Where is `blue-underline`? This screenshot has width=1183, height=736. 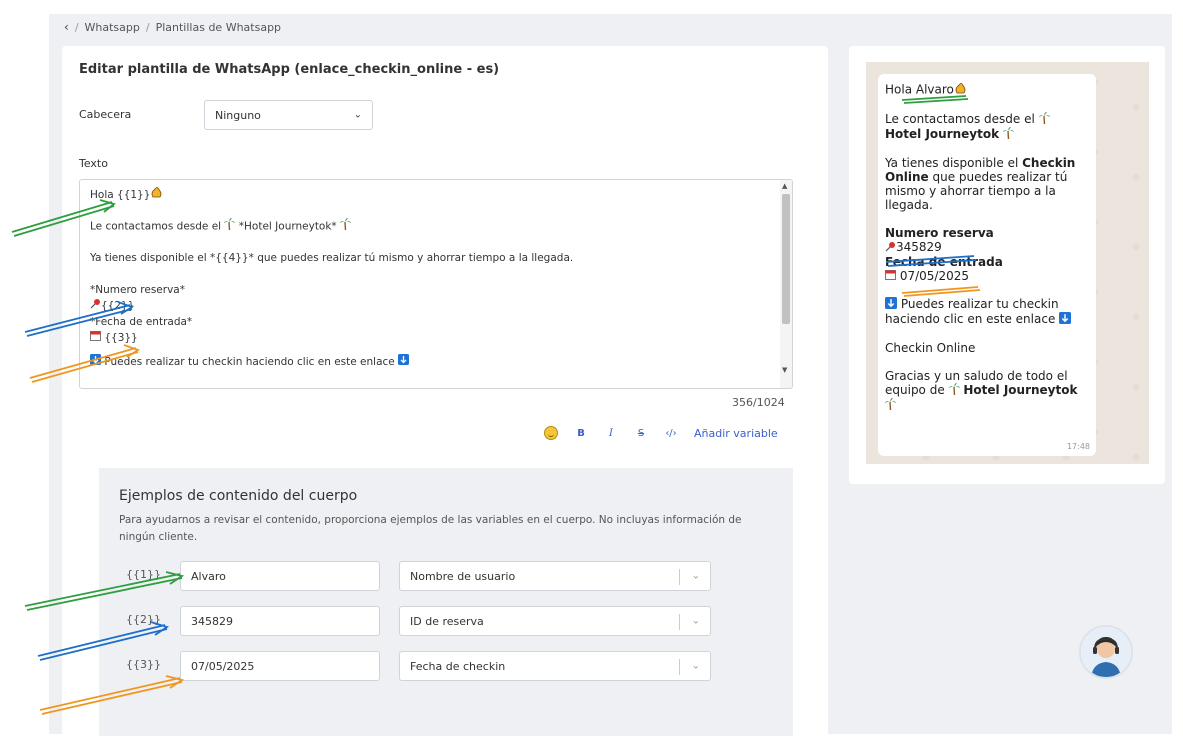 blue-underline is located at coordinates (931, 261).